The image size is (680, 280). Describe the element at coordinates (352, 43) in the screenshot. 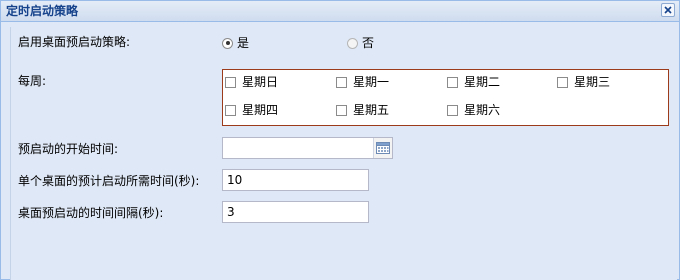

I see `radio-unchecked-icon` at that location.